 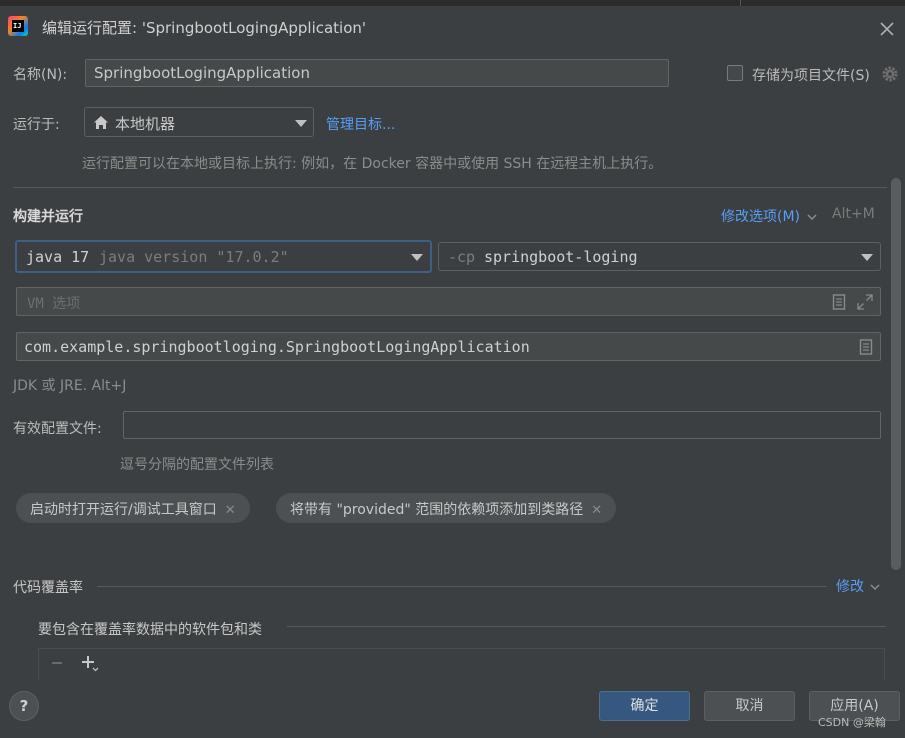 I want to click on add-icon, so click(x=90, y=664).